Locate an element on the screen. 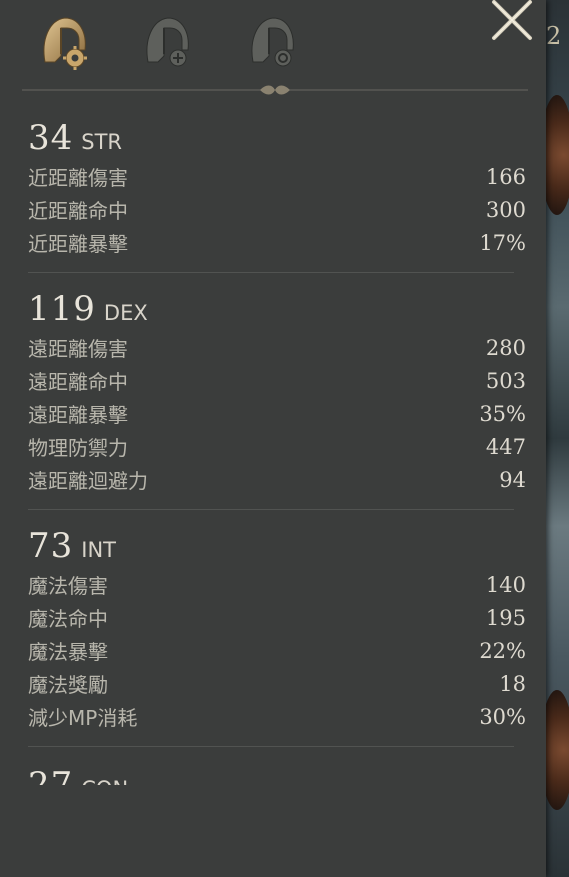 The image size is (569, 877). con-header: 27 CON is located at coordinates (278, 775).